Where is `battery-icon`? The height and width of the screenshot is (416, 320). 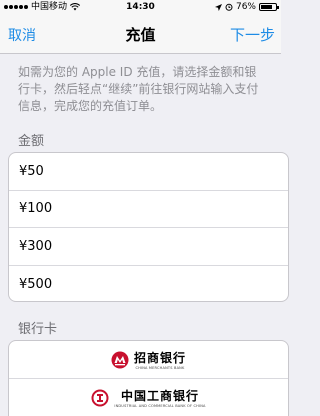 battery-icon is located at coordinates (269, 7).